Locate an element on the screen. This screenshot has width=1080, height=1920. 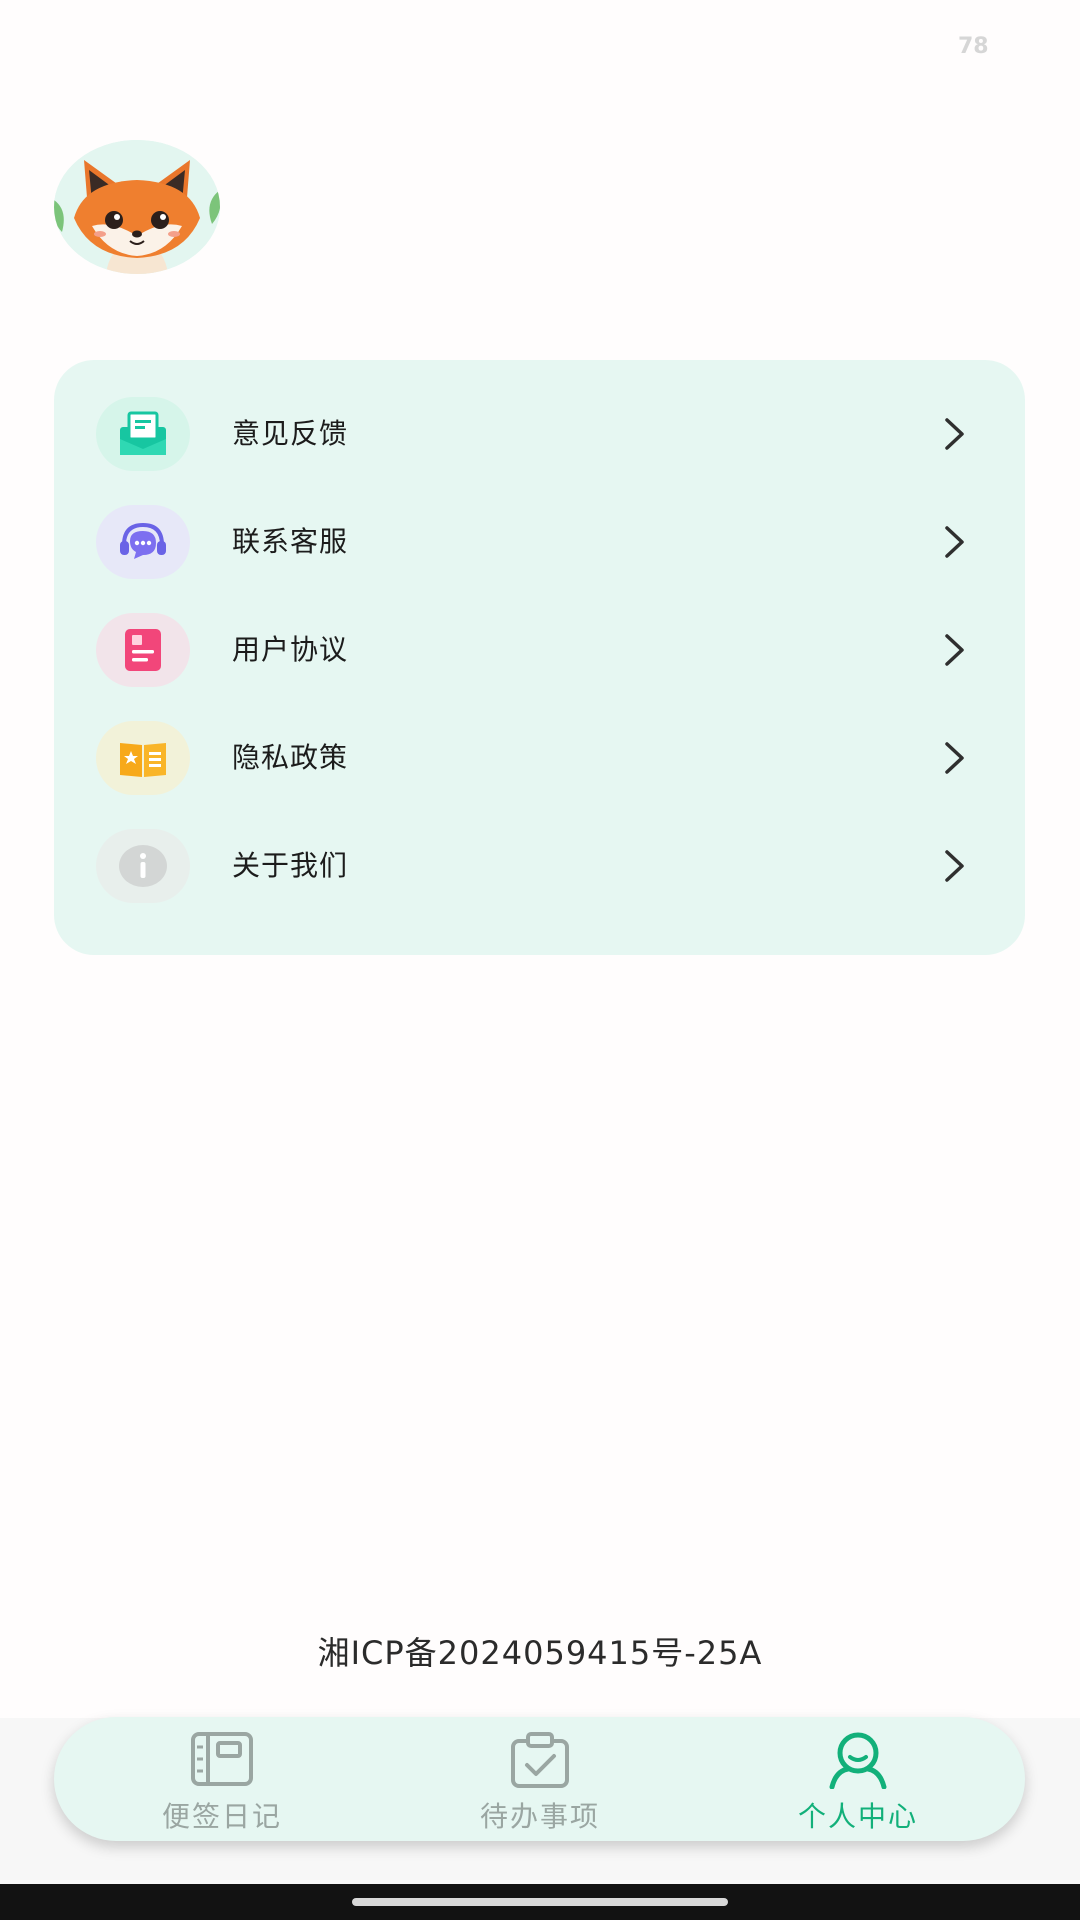
info-icon is located at coordinates (143, 866).